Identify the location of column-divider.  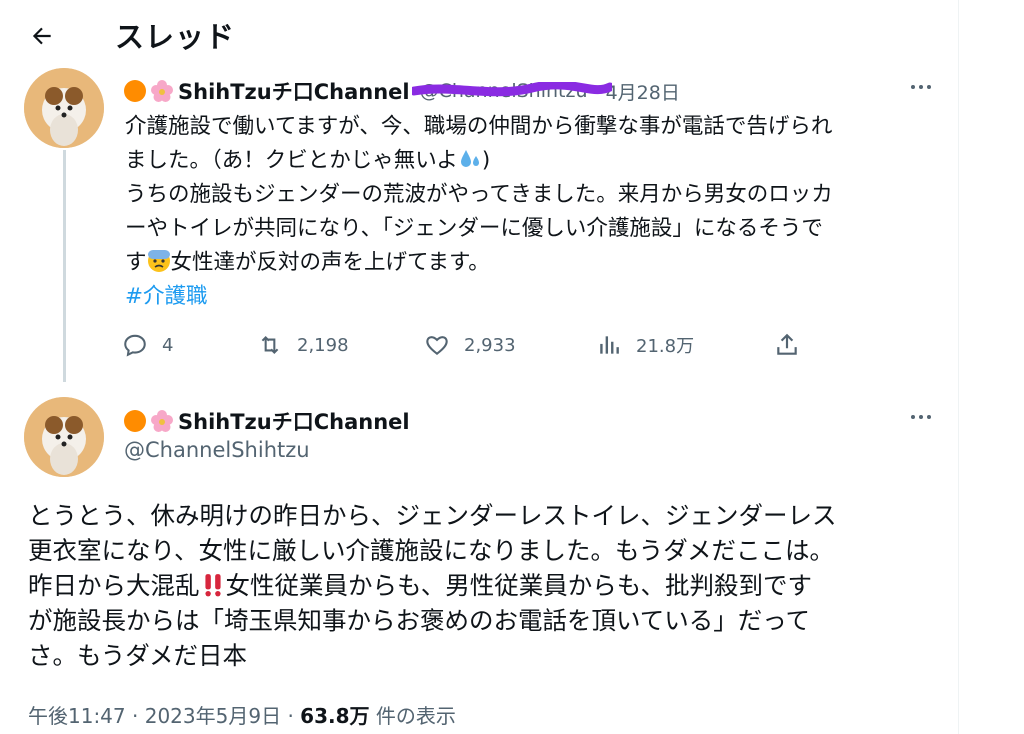
(958, 367).